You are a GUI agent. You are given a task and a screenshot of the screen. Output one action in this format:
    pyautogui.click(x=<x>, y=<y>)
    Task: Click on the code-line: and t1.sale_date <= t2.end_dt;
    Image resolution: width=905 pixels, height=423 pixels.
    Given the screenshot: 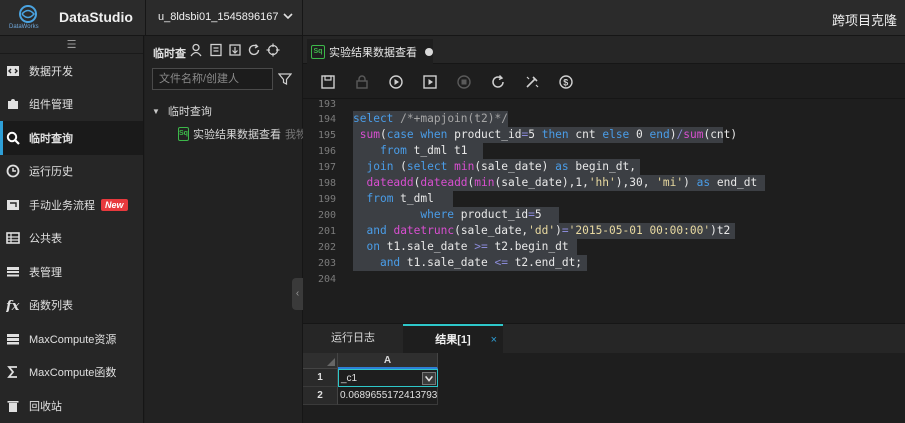 What is the action you would take?
    pyautogui.click(x=481, y=262)
    